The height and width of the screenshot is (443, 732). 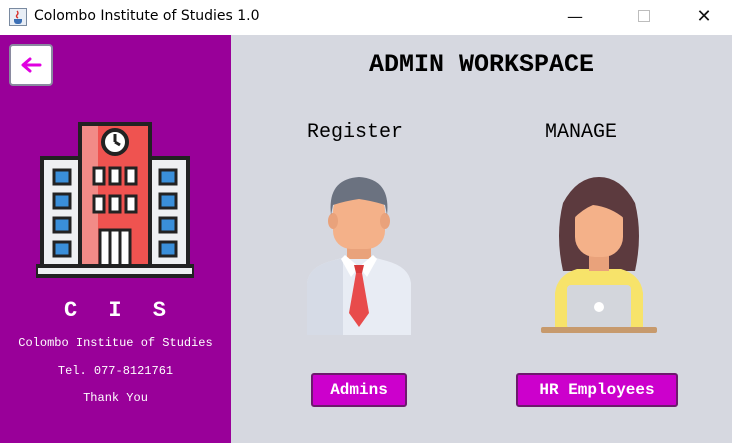 What do you see at coordinates (115, 343) in the screenshot?
I see `institute-name: Colombo Institue of Studies` at bounding box center [115, 343].